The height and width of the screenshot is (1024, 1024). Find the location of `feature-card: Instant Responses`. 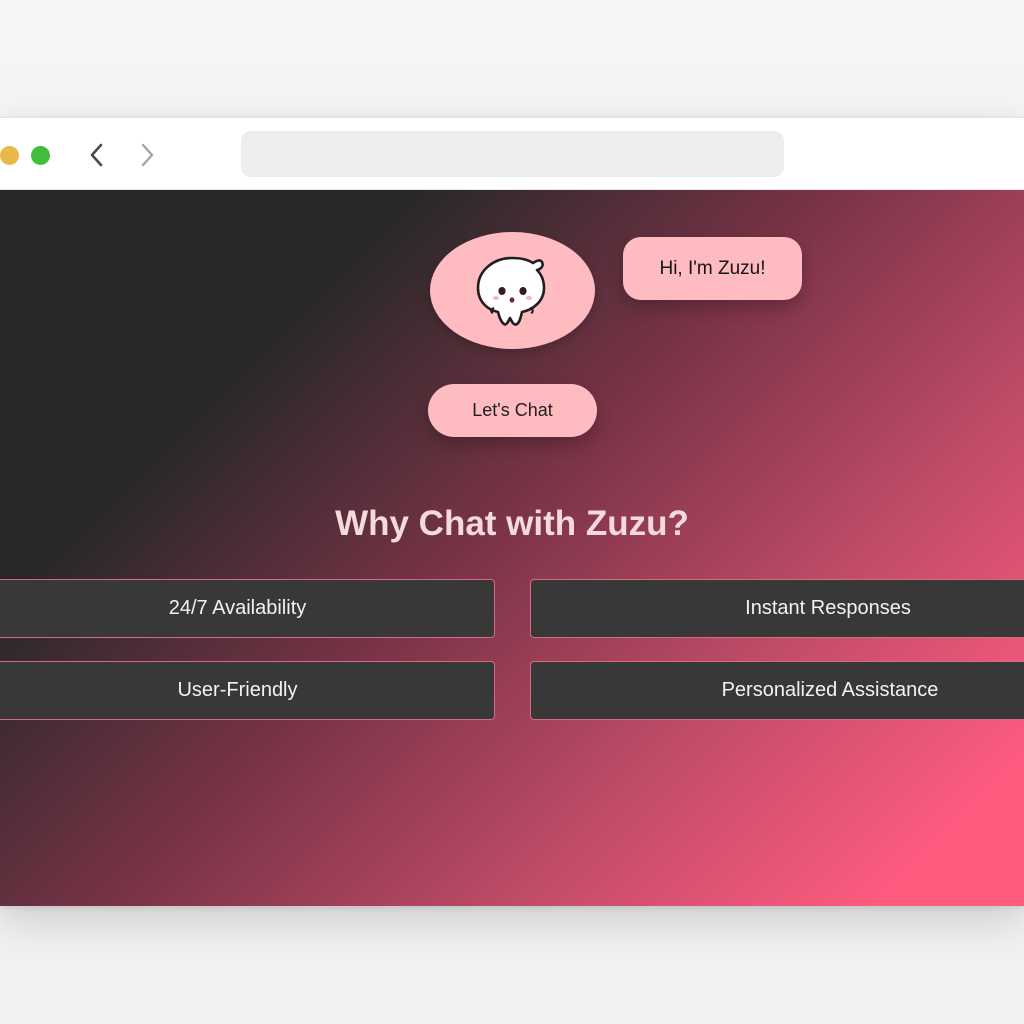

feature-card: Instant Responses is located at coordinates (777, 608).